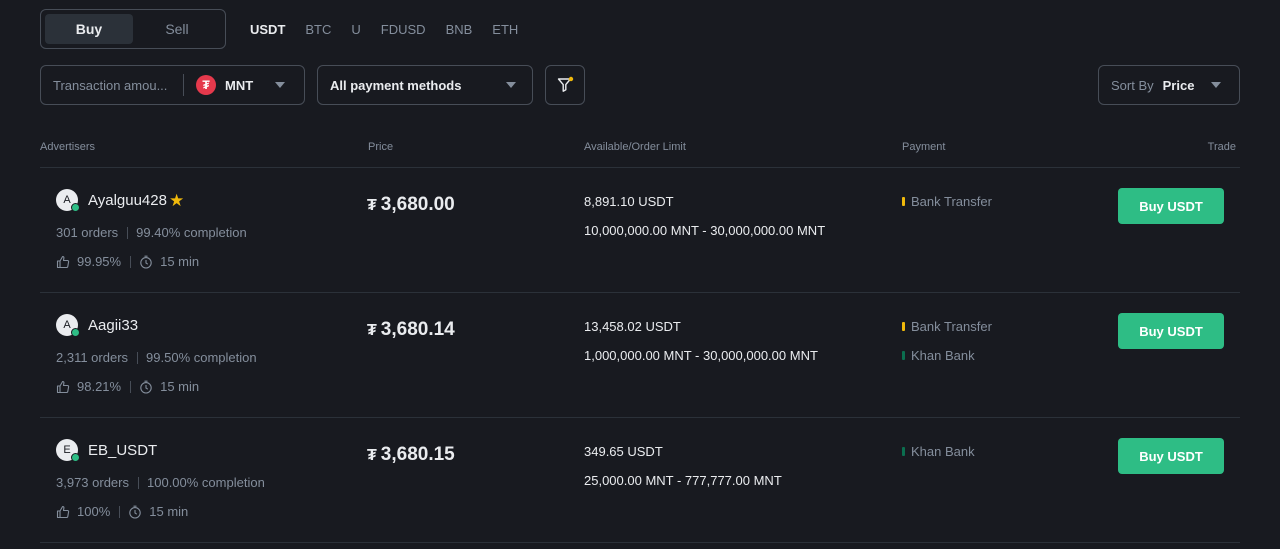 The width and height of the screenshot is (1280, 549). What do you see at coordinates (635, 147) in the screenshot?
I see `header-limit: Available/Order Limit` at bounding box center [635, 147].